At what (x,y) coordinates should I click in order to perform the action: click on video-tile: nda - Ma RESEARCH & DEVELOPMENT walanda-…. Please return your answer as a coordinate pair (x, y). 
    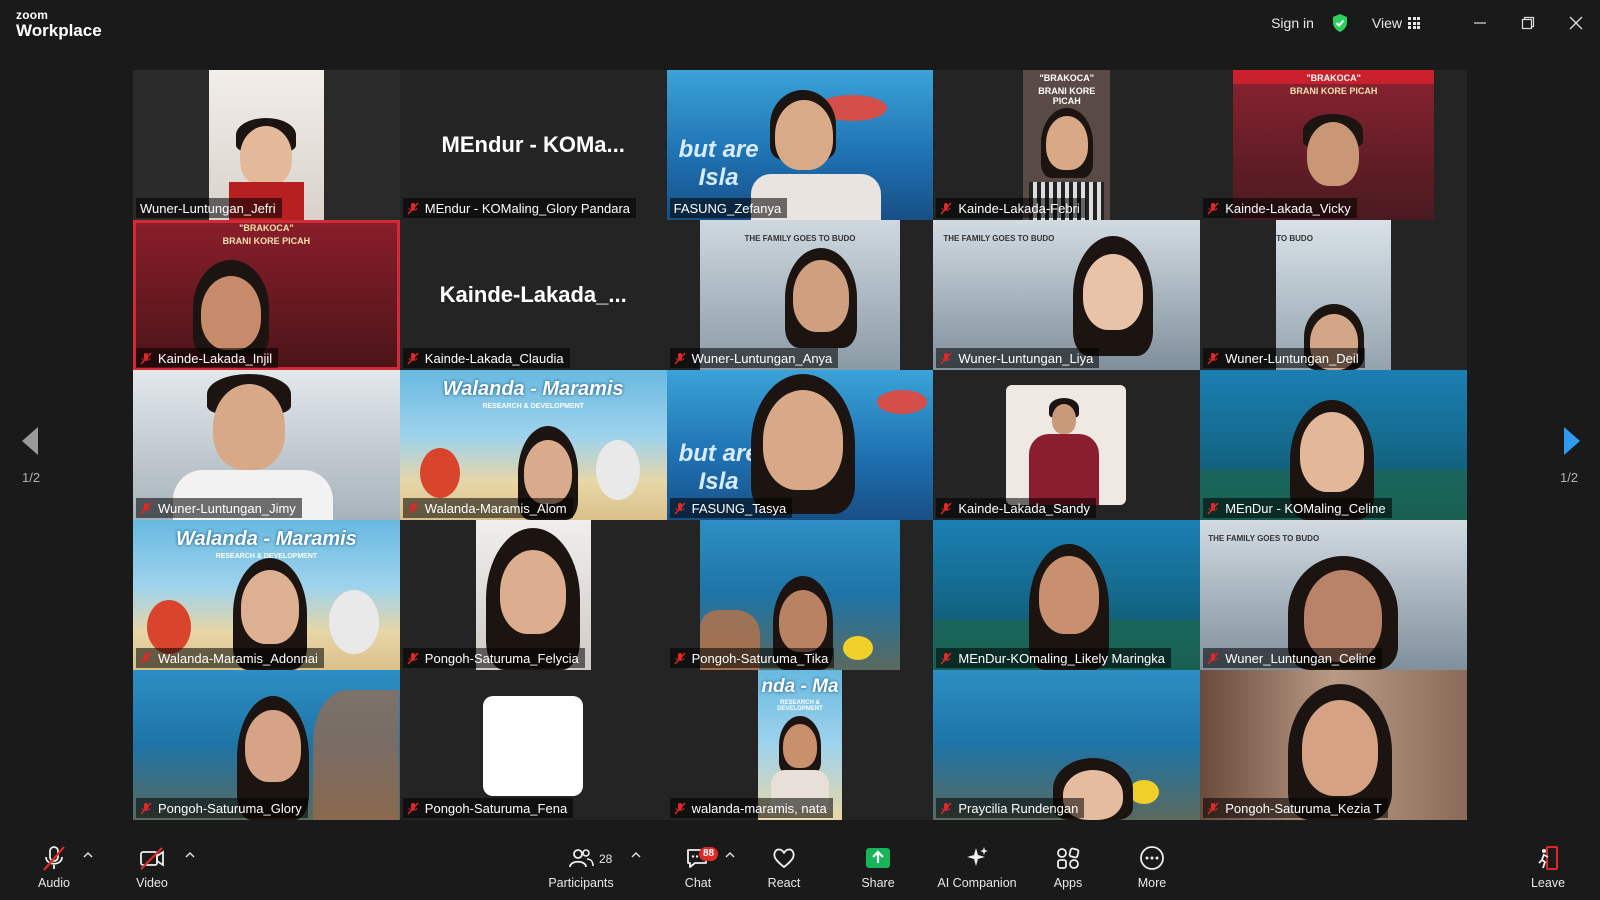
    Looking at the image, I should click on (800, 745).